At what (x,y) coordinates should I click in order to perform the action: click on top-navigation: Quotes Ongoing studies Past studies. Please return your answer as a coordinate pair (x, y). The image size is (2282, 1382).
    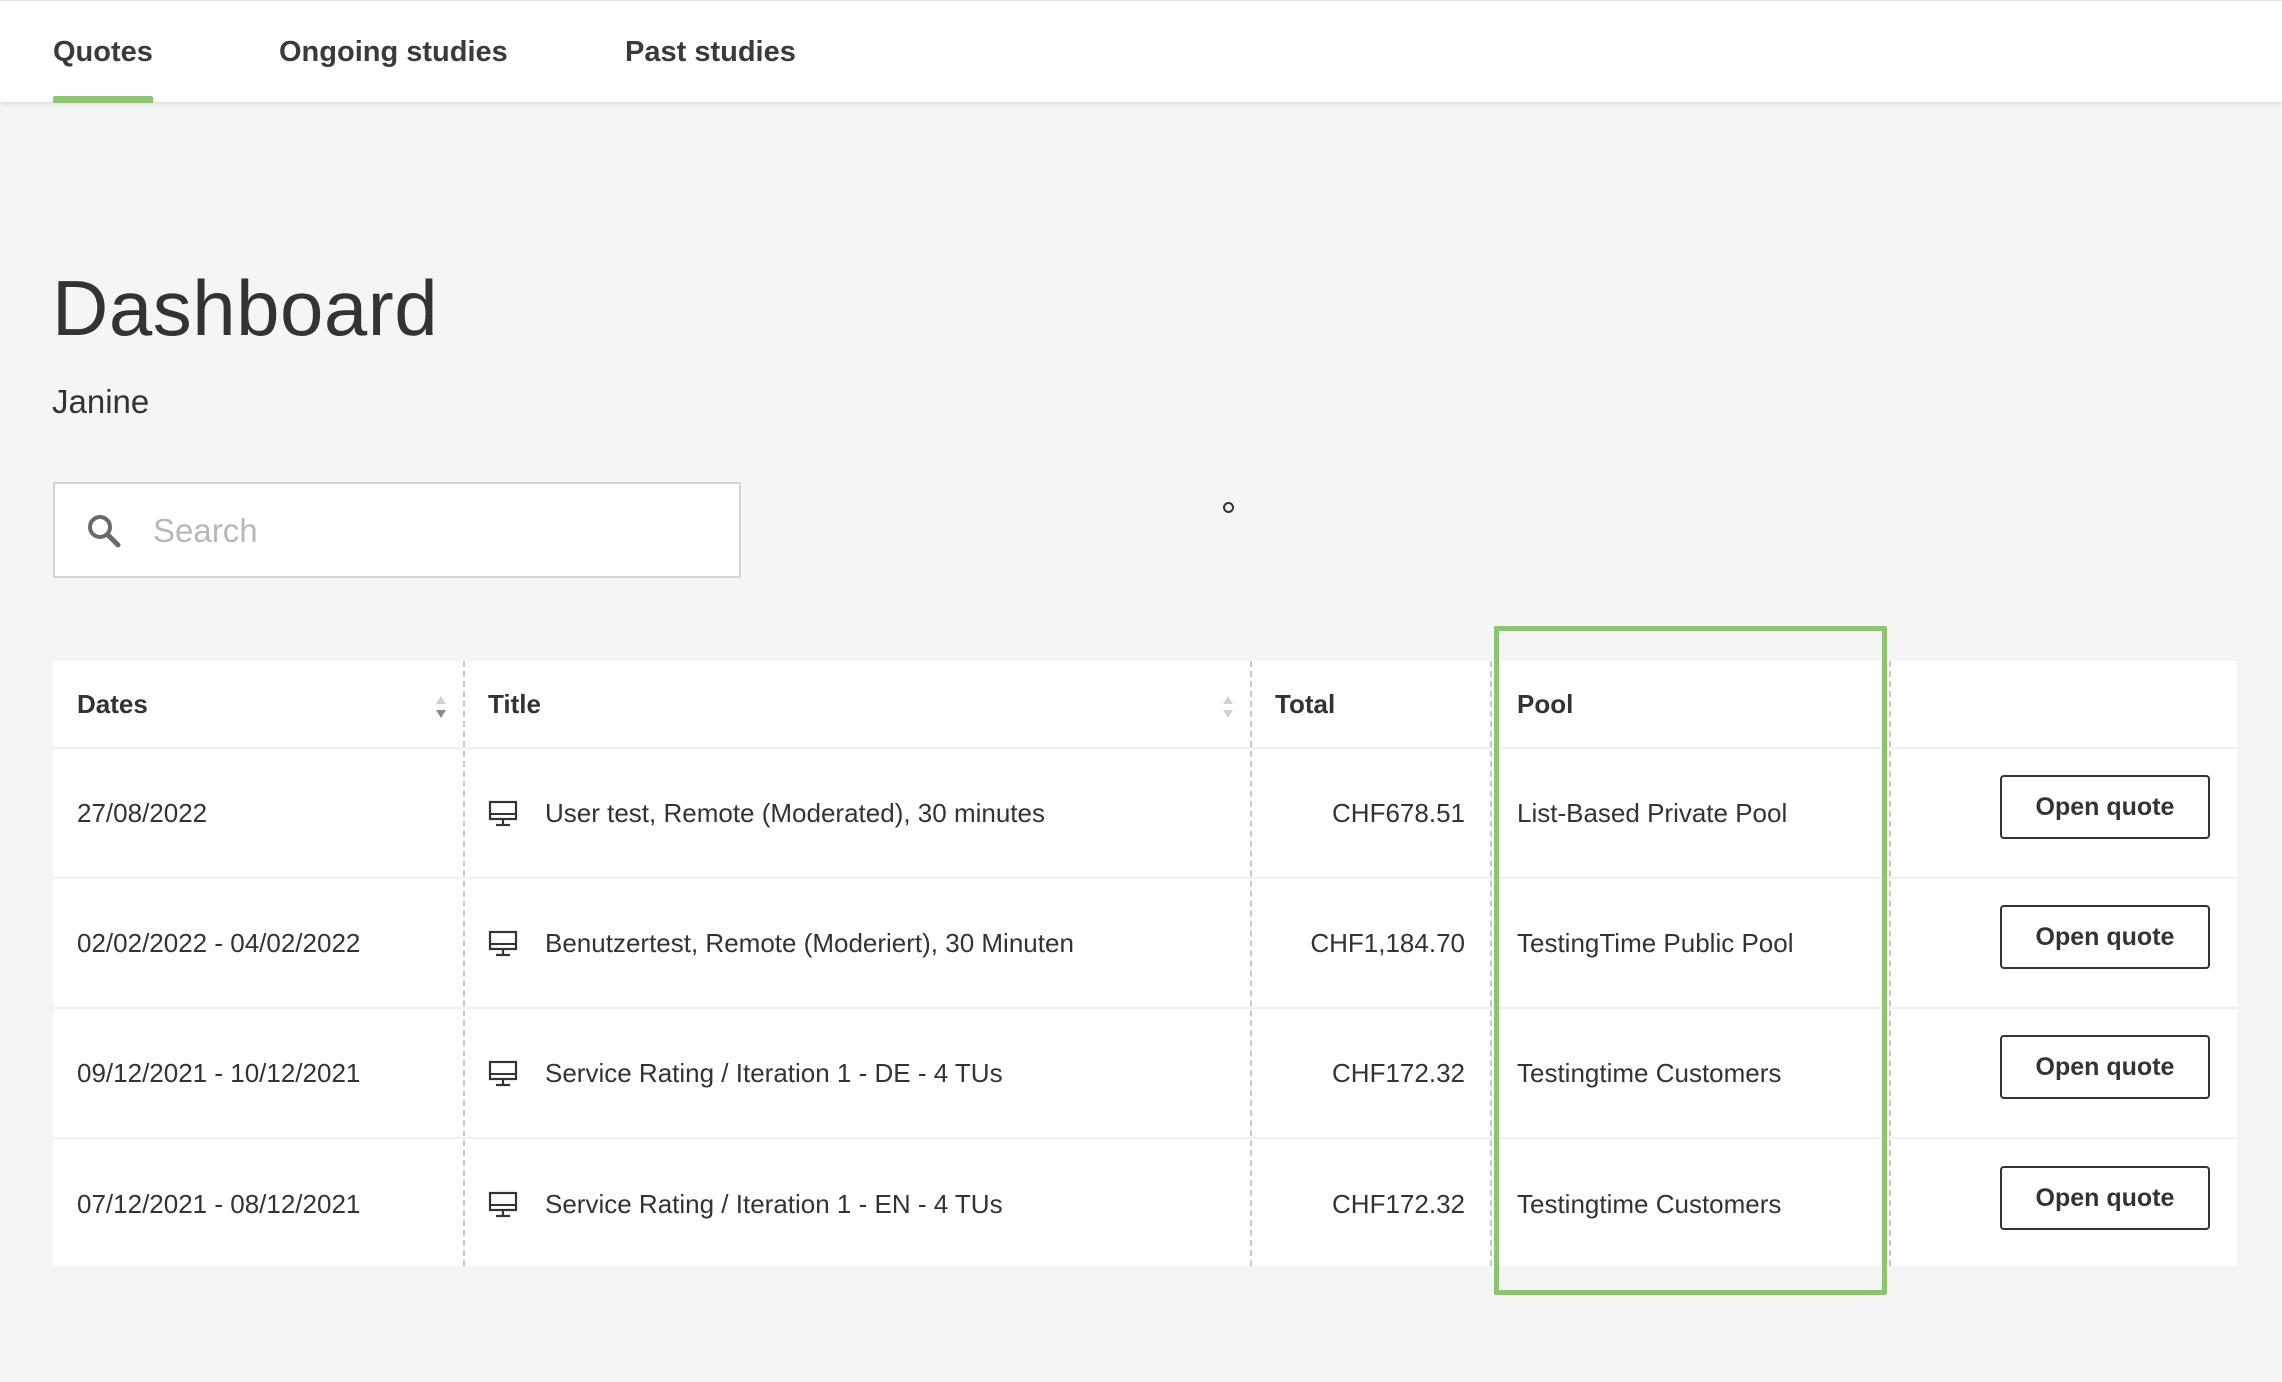
    Looking at the image, I should click on (1141, 51).